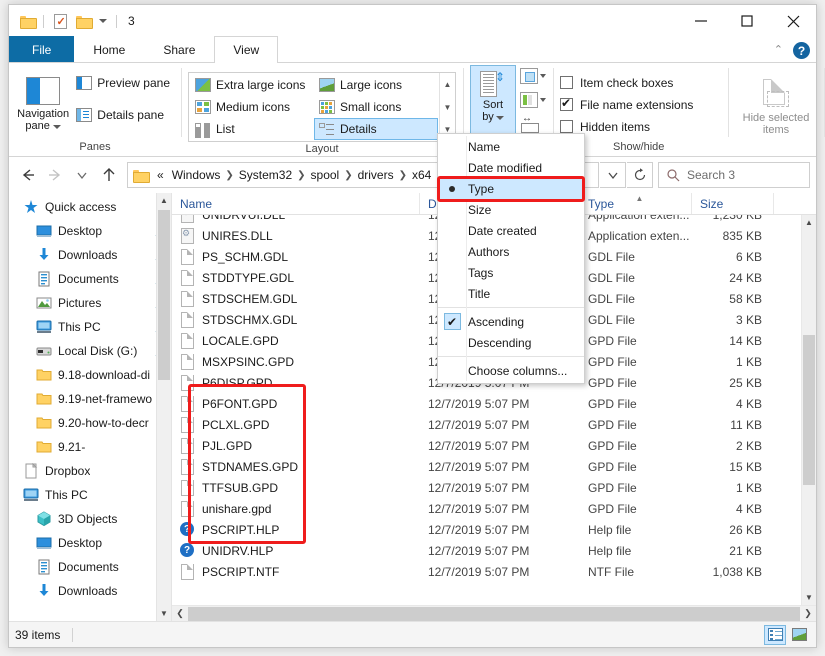 The width and height of the screenshot is (825, 656). Describe the element at coordinates (82, 175) in the screenshot. I see `recent-locations-button` at that location.